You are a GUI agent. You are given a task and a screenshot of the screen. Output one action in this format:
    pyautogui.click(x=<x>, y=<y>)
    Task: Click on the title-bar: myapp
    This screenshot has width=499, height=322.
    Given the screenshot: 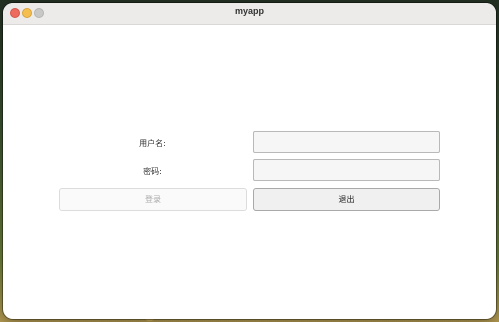 What is the action you would take?
    pyautogui.click(x=249, y=14)
    